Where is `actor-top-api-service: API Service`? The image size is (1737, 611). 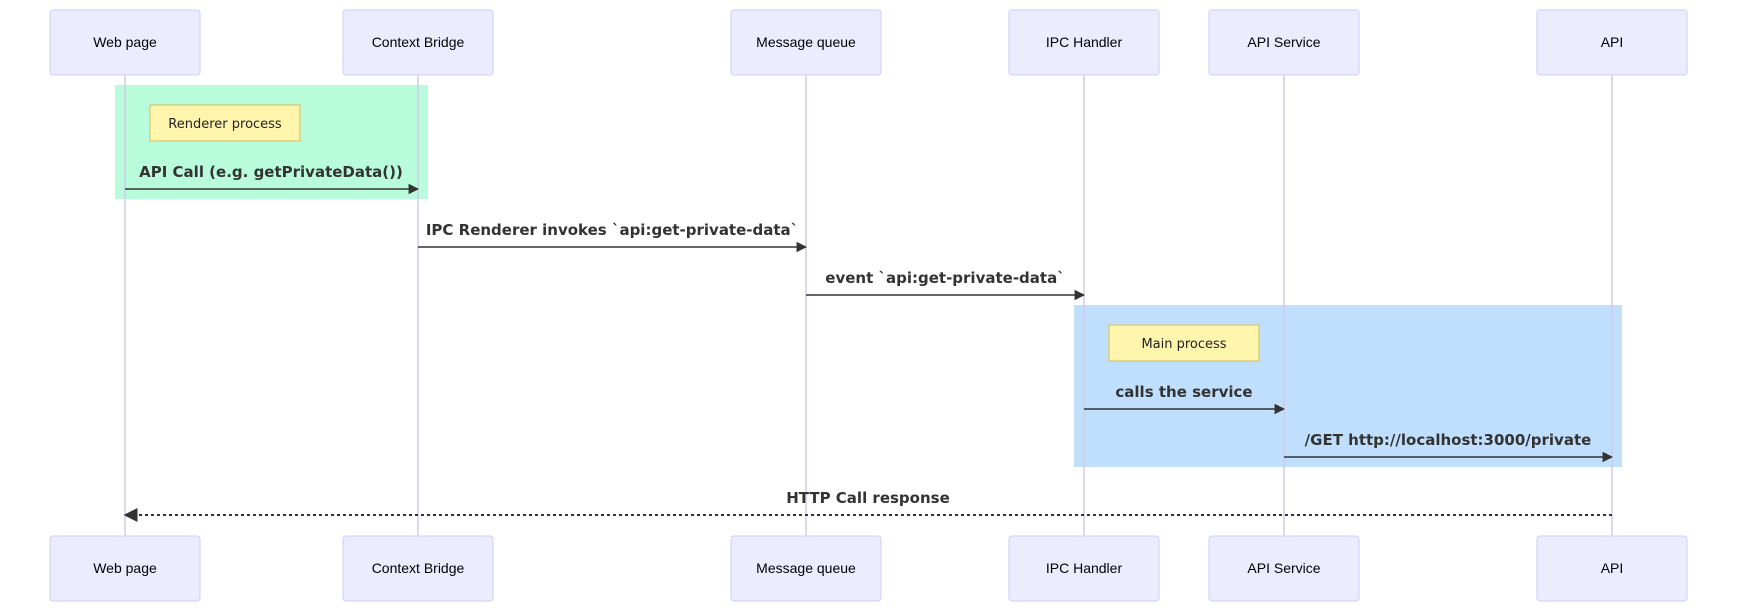
actor-top-api-service: API Service is located at coordinates (1284, 42).